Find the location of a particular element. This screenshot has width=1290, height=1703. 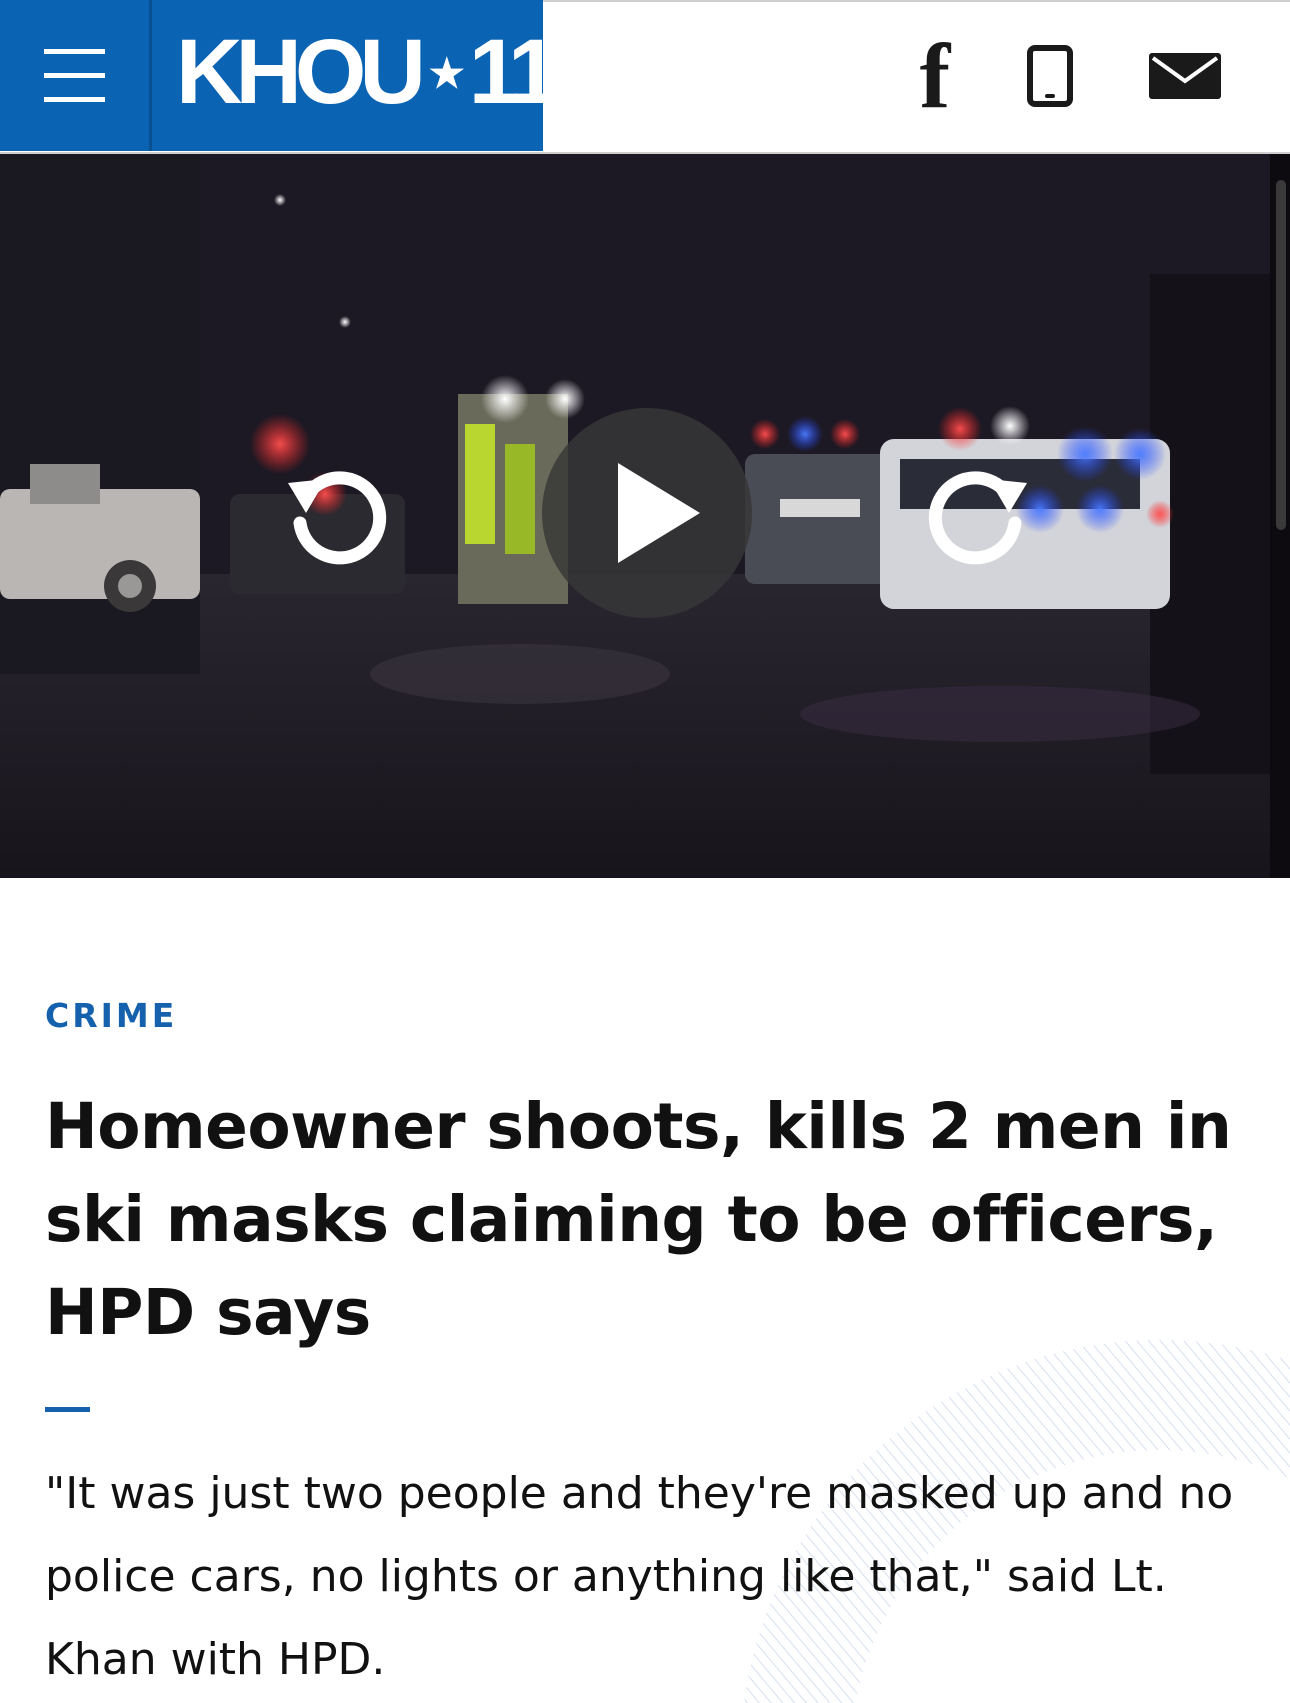

video-scrollbar is located at coordinates (1280, 516).